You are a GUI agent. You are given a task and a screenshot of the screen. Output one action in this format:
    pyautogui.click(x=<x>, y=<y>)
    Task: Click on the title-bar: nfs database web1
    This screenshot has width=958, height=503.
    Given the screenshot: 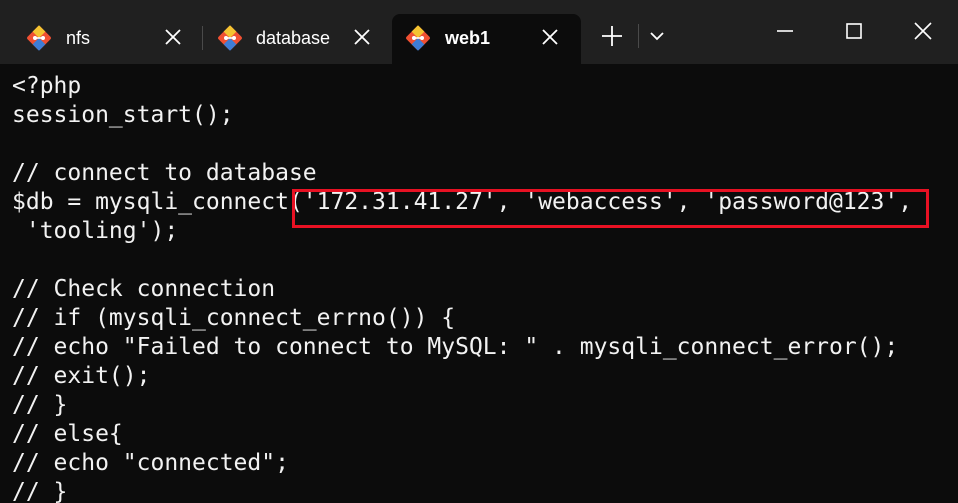 What is the action you would take?
    pyautogui.click(x=479, y=32)
    